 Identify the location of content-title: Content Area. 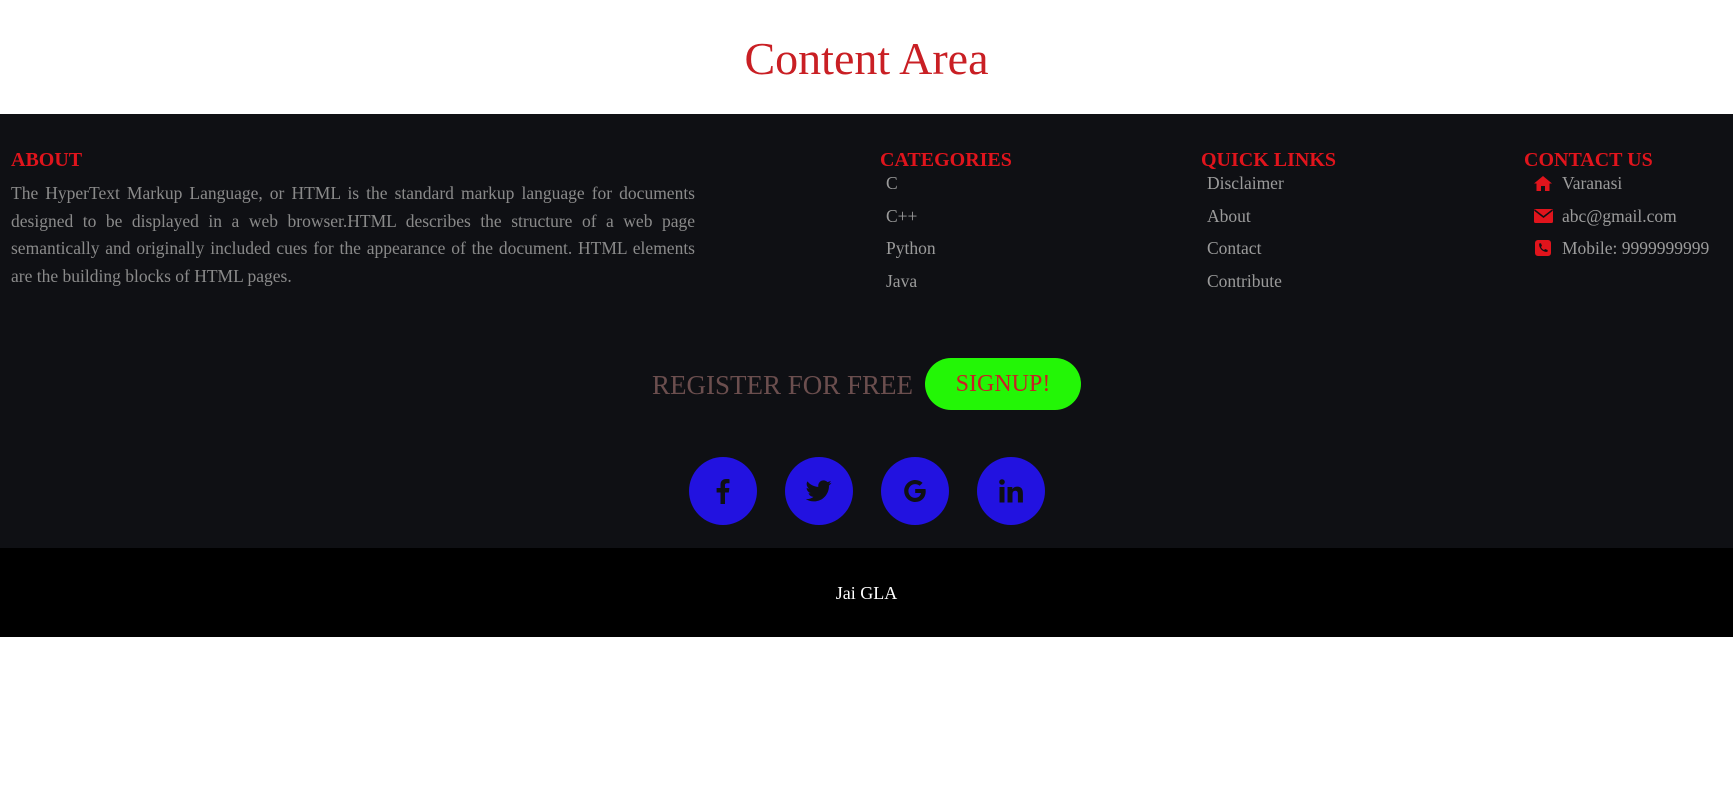
(866, 58).